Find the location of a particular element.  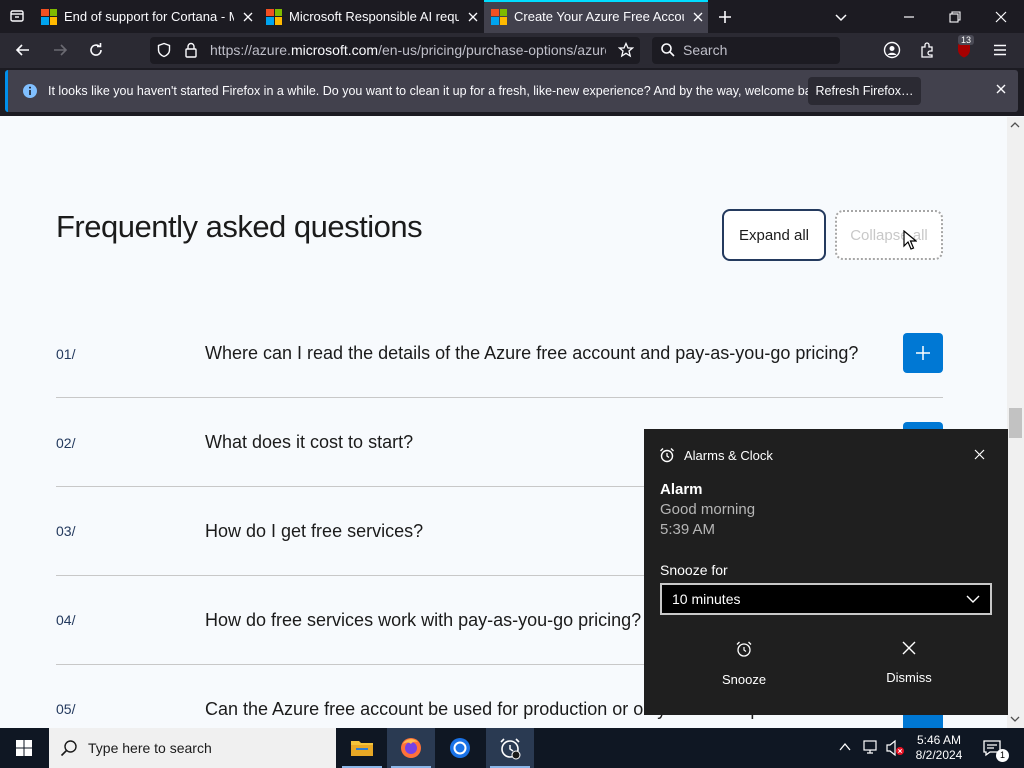

snooze-selected-value: 10 minutes is located at coordinates (706, 599).